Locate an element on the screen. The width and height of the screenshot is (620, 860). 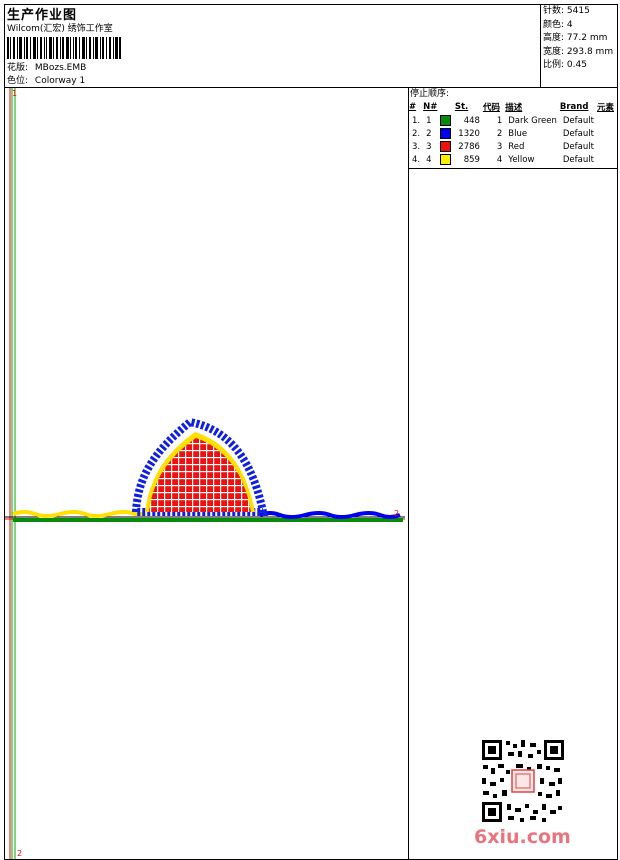
blue-stitch-line is located at coordinates (330, 515).